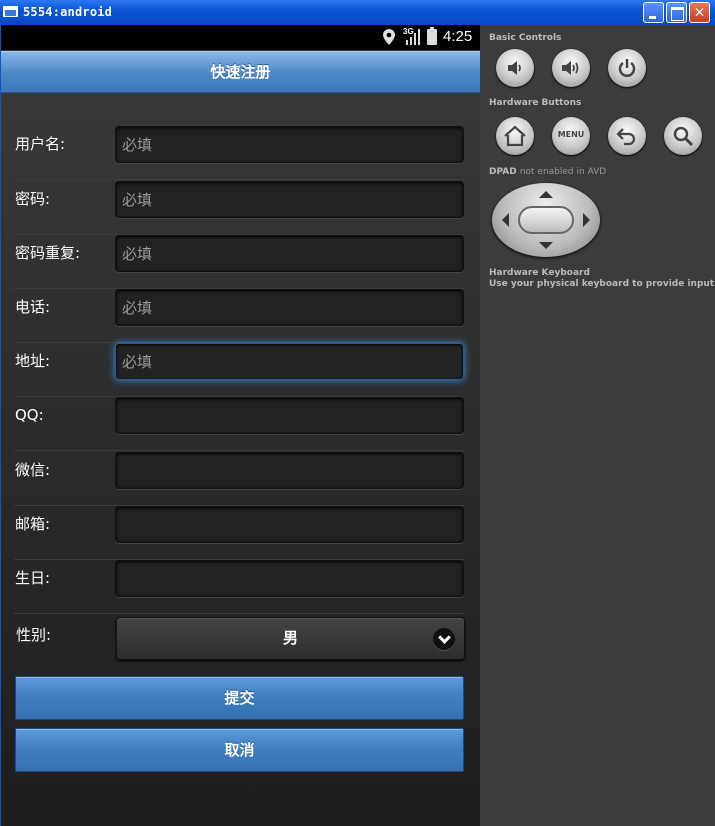 The image size is (715, 826). Describe the element at coordinates (33, 470) in the screenshot. I see `wechat-label: 微信:` at that location.